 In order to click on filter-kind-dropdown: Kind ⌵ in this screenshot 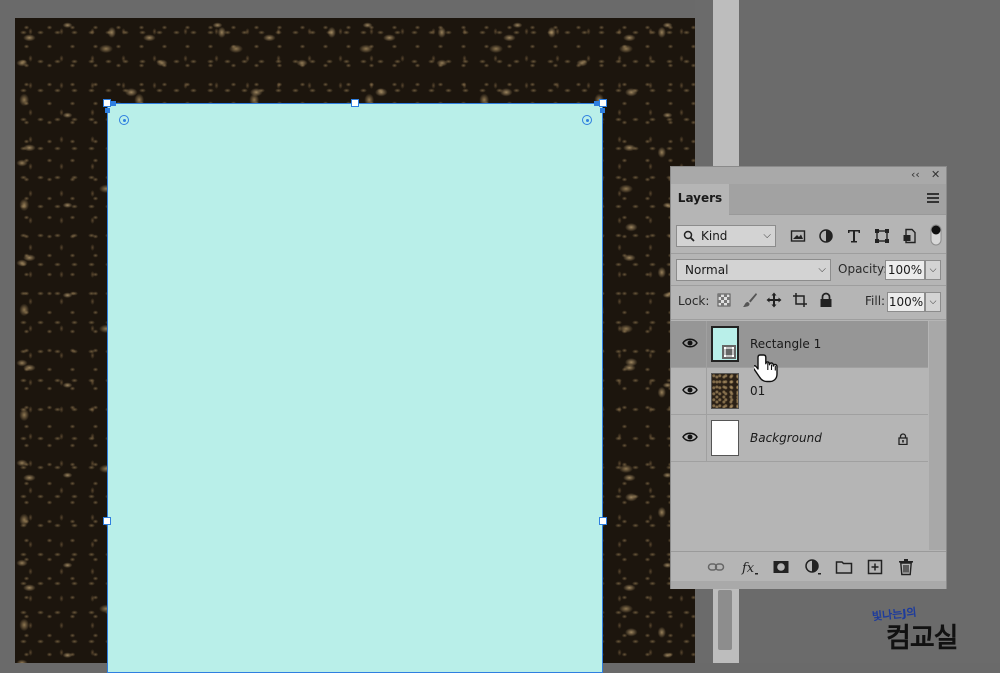, I will do `click(726, 236)`.